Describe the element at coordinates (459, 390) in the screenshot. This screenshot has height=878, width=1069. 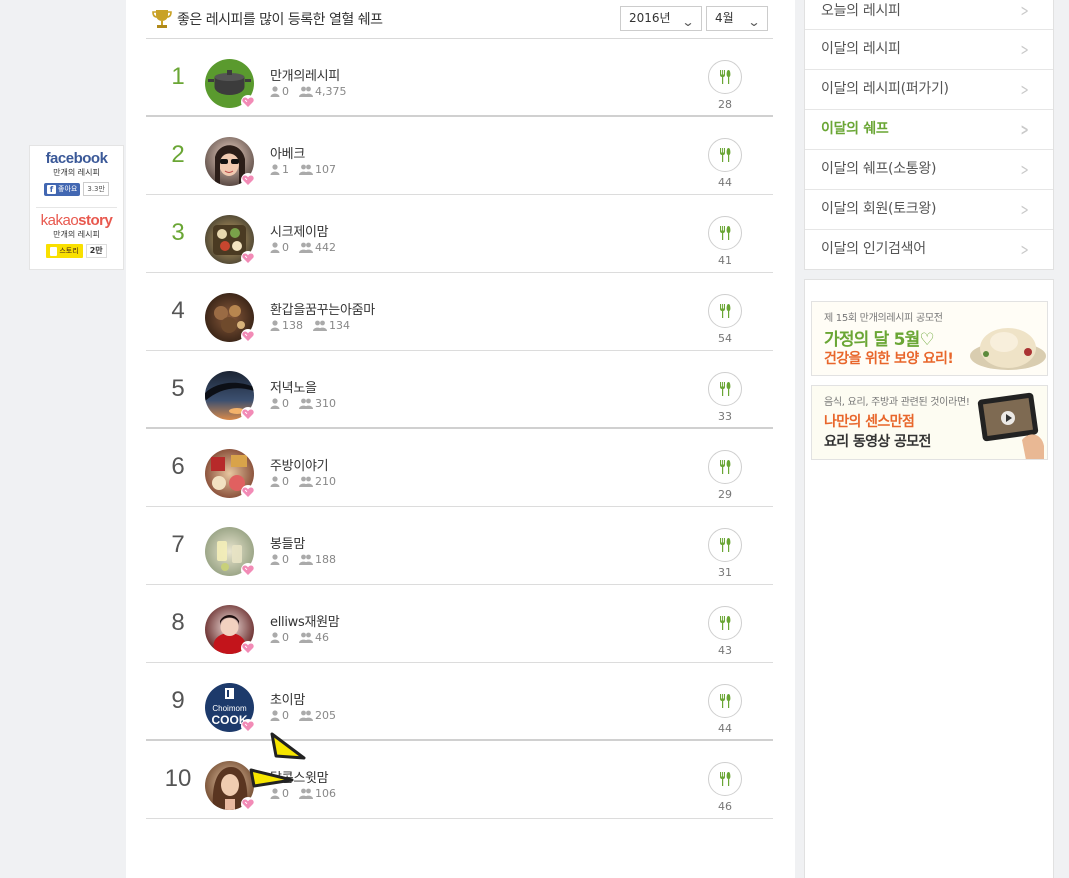
I see `chef-rank-row: 5 저녁노을 0 310 33` at that location.